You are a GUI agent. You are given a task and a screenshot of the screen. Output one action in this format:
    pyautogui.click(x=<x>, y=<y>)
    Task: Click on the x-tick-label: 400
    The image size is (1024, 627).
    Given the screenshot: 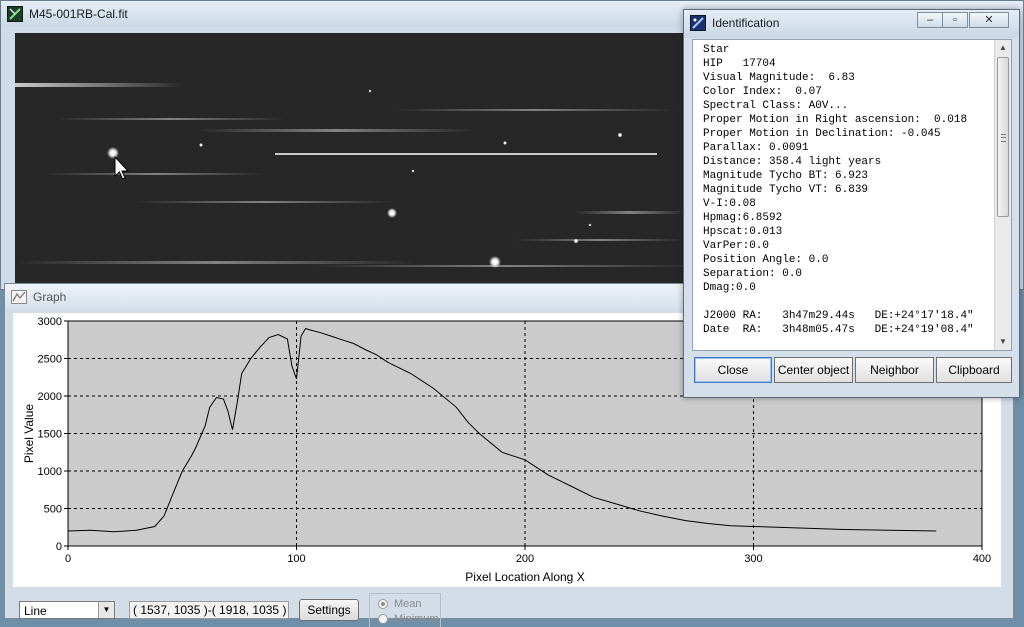 What is the action you would take?
    pyautogui.click(x=982, y=559)
    